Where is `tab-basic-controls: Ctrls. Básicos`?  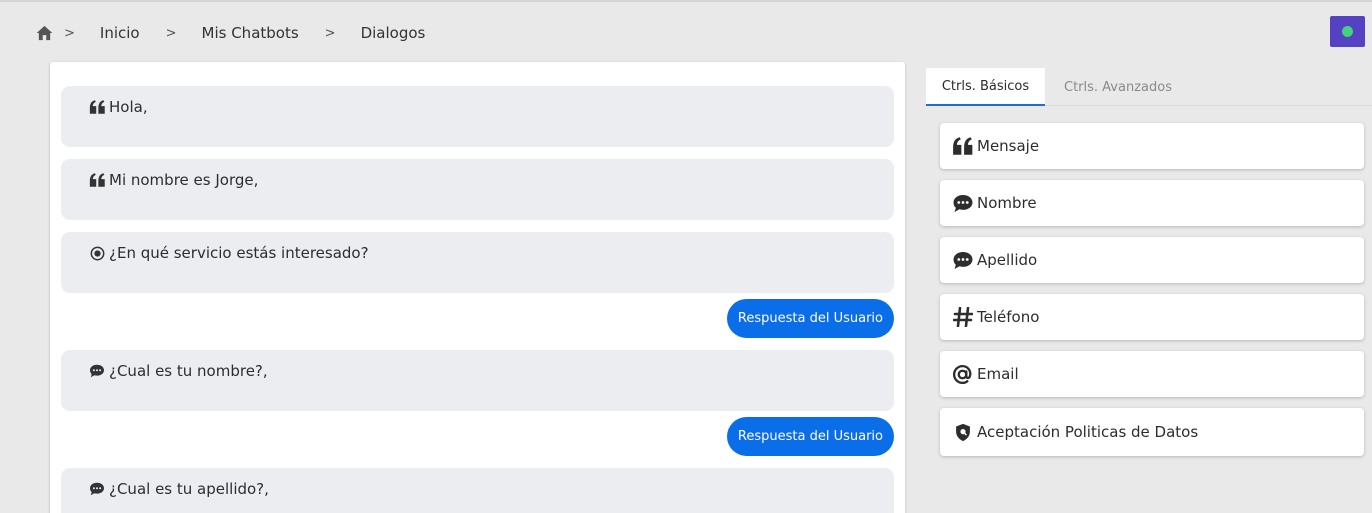
tab-basic-controls: Ctrls. Básicos is located at coordinates (985, 87).